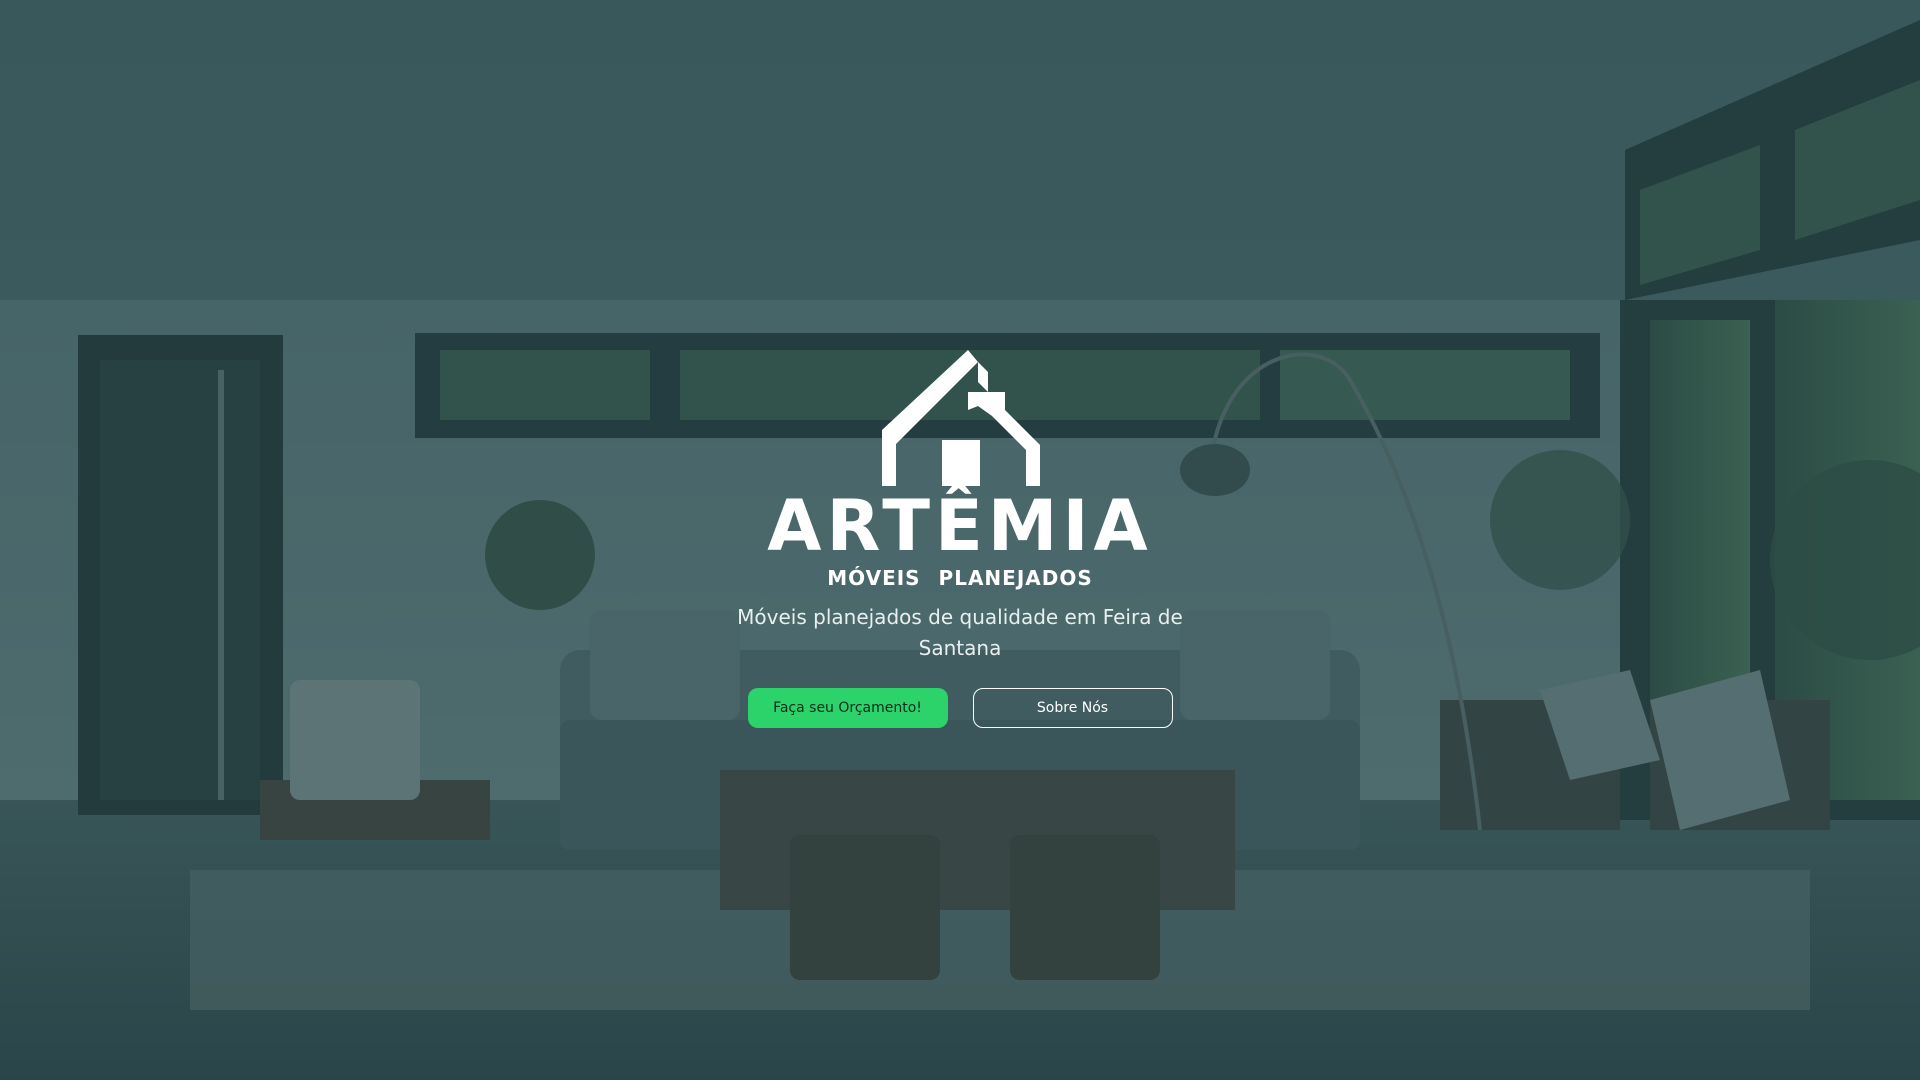 Image resolution: width=1920 pixels, height=1080 pixels. What do you see at coordinates (960, 578) in the screenshot?
I see `brand-tagline: MÓVEIS PLANEJADOS` at bounding box center [960, 578].